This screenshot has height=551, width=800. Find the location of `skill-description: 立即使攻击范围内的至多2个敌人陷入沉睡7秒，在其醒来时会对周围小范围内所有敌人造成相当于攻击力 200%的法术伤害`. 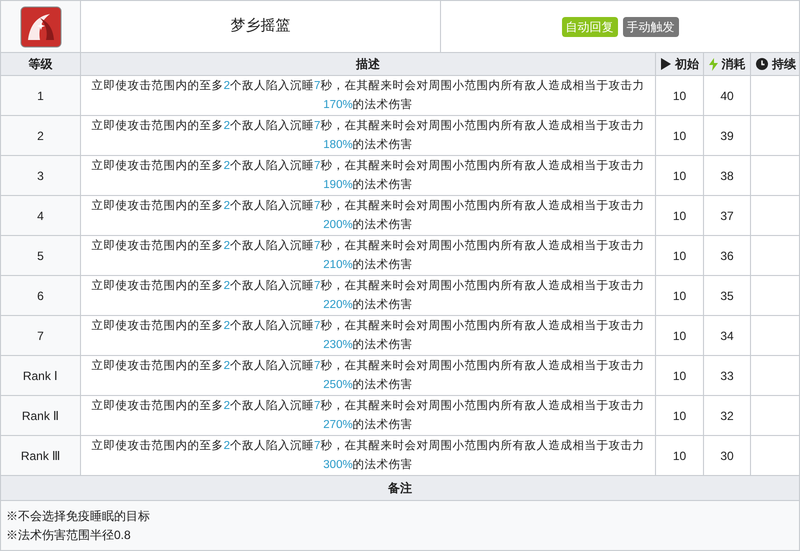

skill-description: 立即使攻击范围内的至多2个敌人陷入沉睡7秒，在其醒来时会对周围小范围内所有敌人造成相当于攻击力 200%的法术伤害 is located at coordinates (368, 215).